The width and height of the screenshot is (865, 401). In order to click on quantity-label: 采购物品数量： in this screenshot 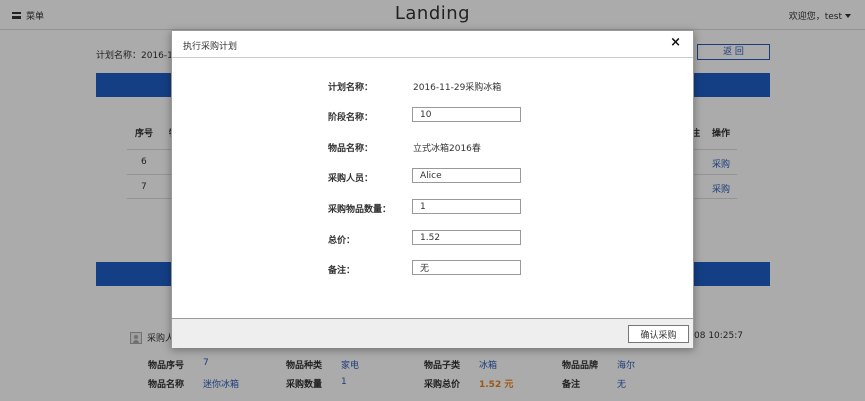, I will do `click(360, 210)`.